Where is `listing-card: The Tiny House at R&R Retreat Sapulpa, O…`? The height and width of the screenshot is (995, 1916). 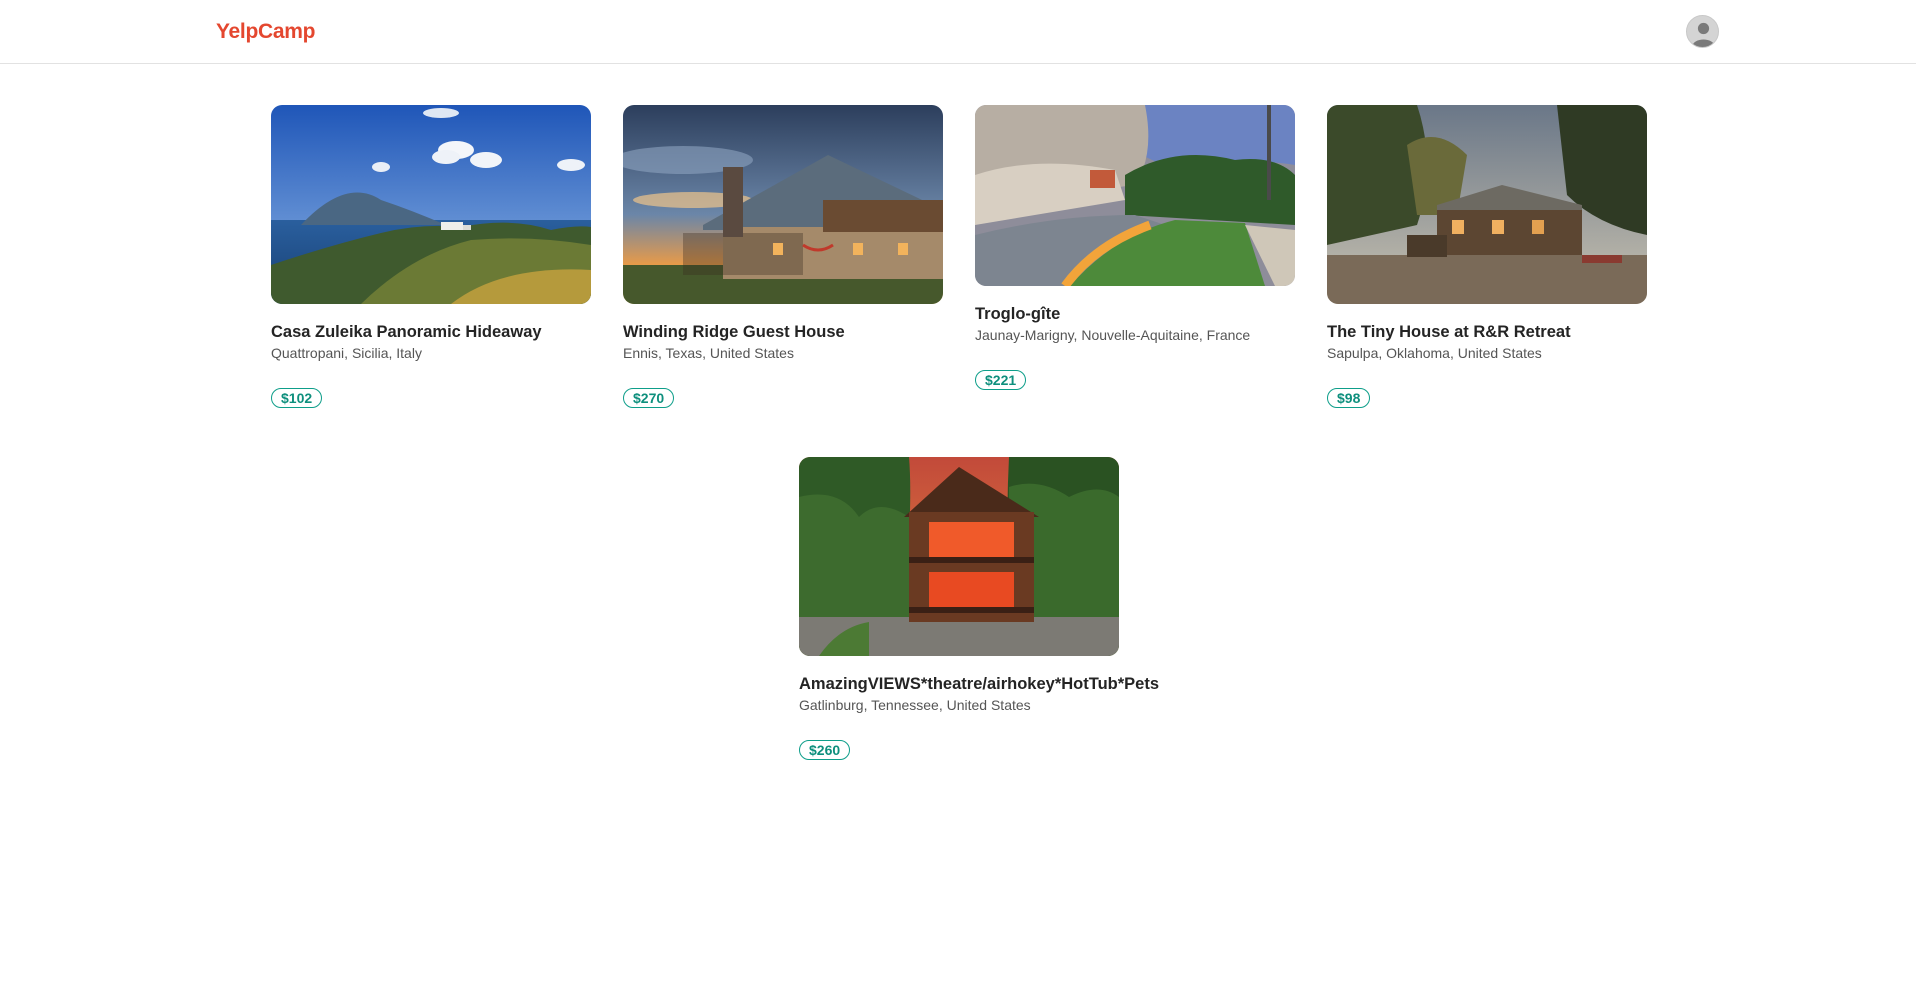 listing-card: The Tiny House at R&R Retreat Sapulpa, O… is located at coordinates (1487, 256).